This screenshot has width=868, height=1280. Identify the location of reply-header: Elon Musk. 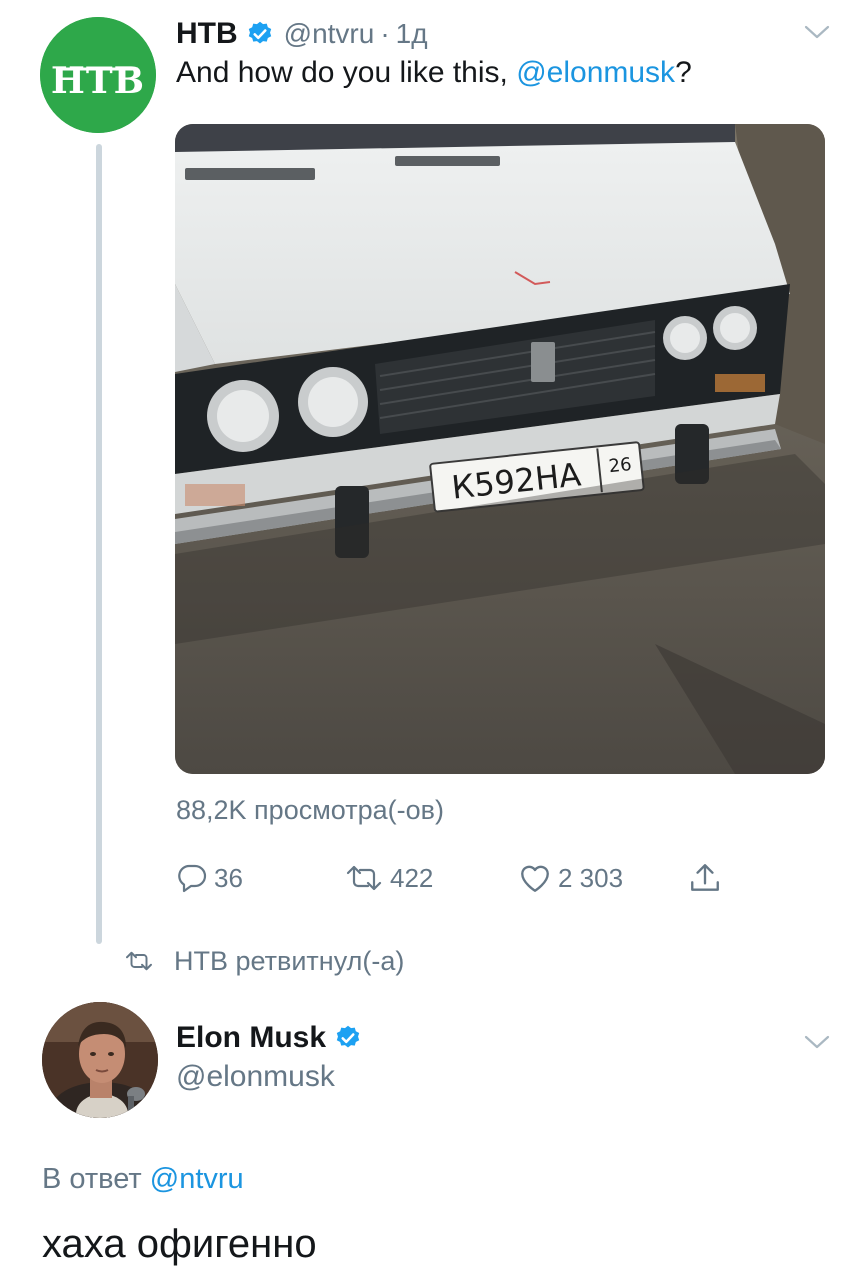
(274, 1038).